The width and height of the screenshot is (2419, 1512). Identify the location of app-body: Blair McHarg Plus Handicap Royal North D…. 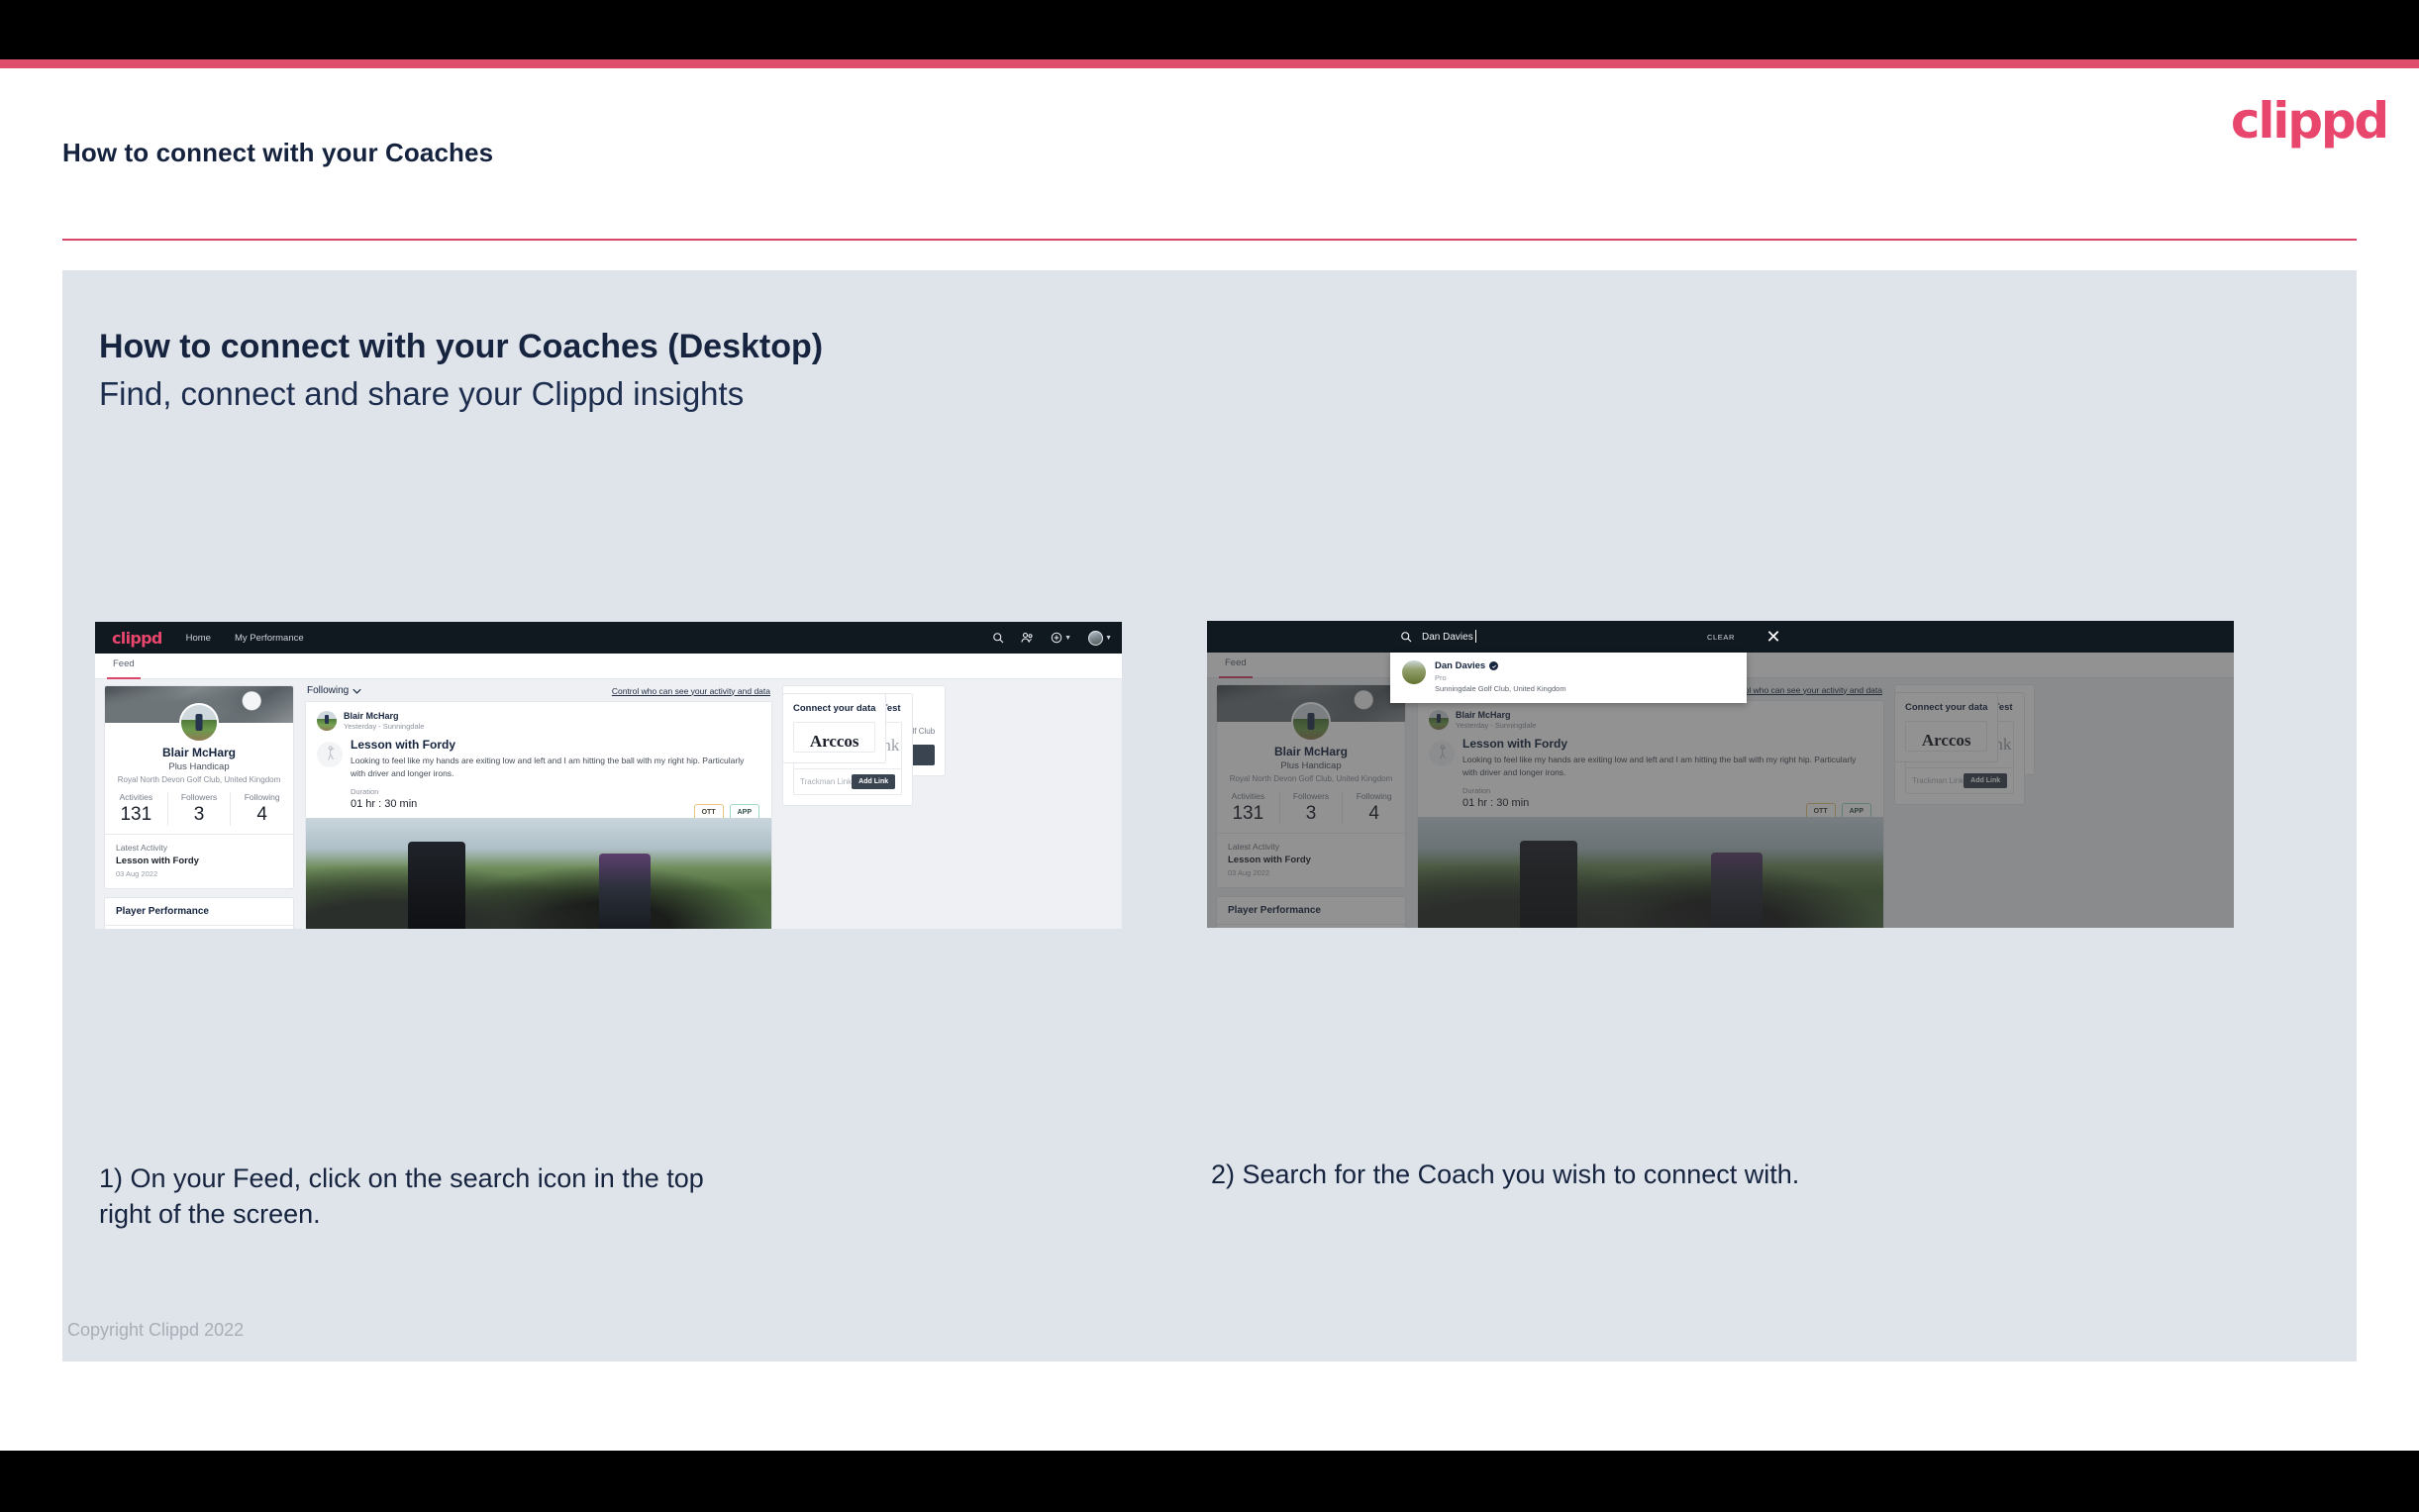
(1720, 803).